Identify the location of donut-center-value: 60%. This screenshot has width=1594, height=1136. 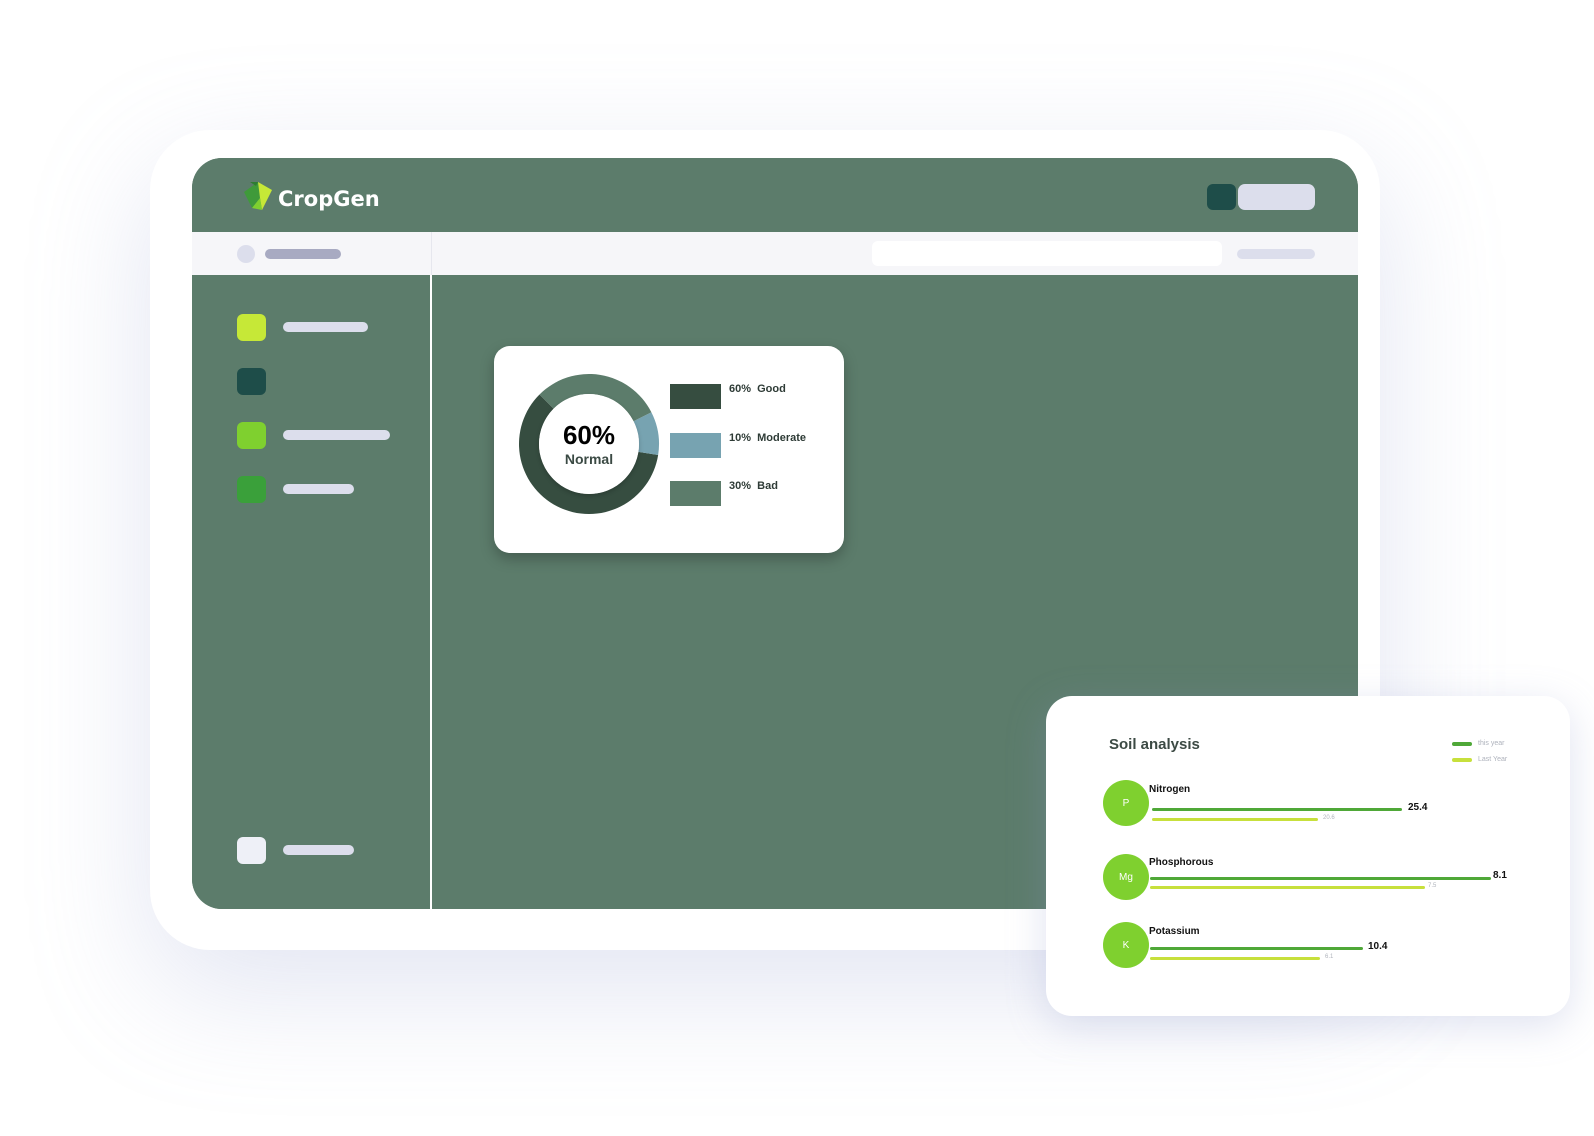
(589, 435).